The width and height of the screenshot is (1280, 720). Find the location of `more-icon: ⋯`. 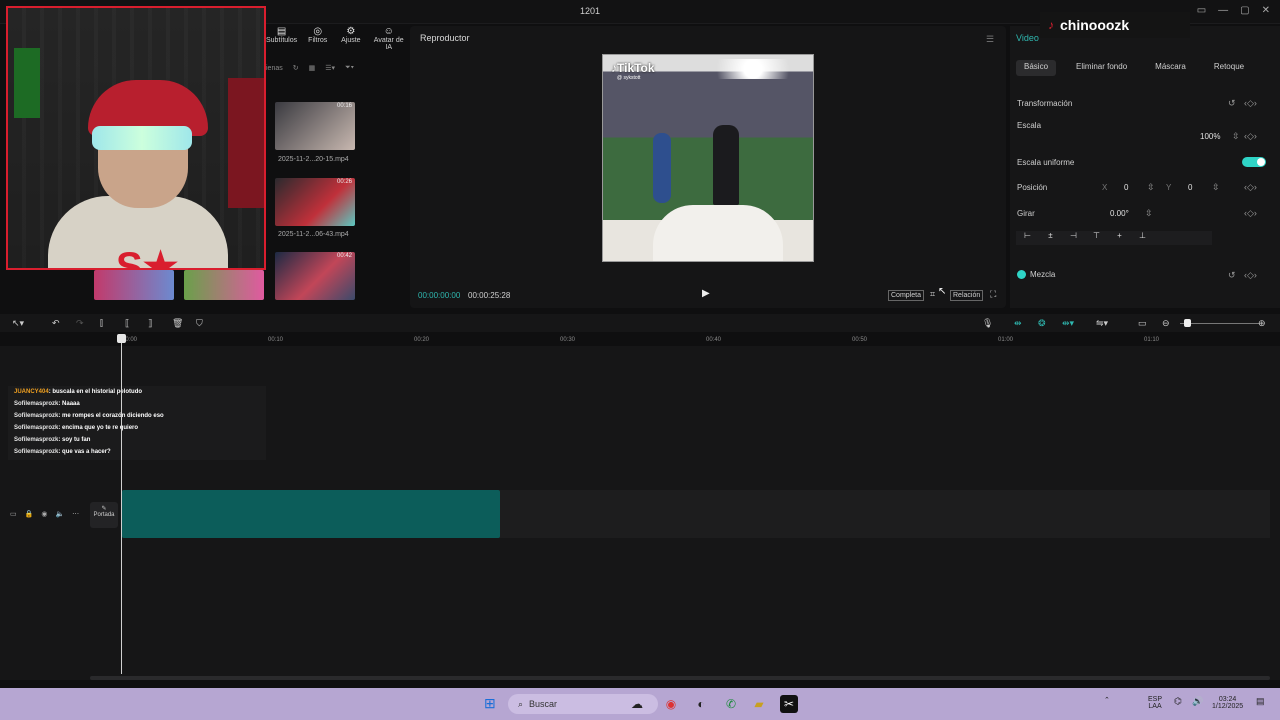

more-icon: ⋯ is located at coordinates (75, 514).